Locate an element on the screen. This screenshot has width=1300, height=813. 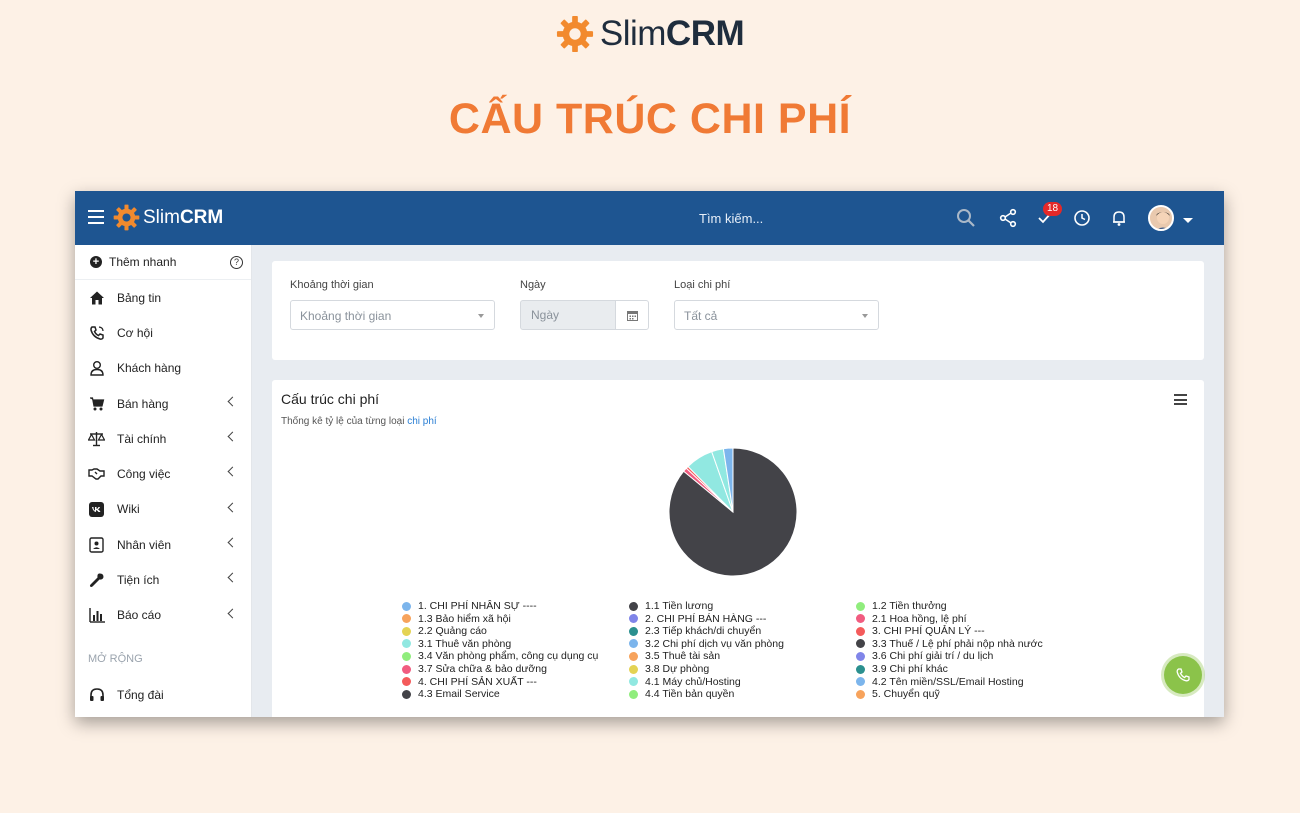
legend-item: 3.7 Sửa chữa & bảo dưỡng is located at coordinates (474, 669).